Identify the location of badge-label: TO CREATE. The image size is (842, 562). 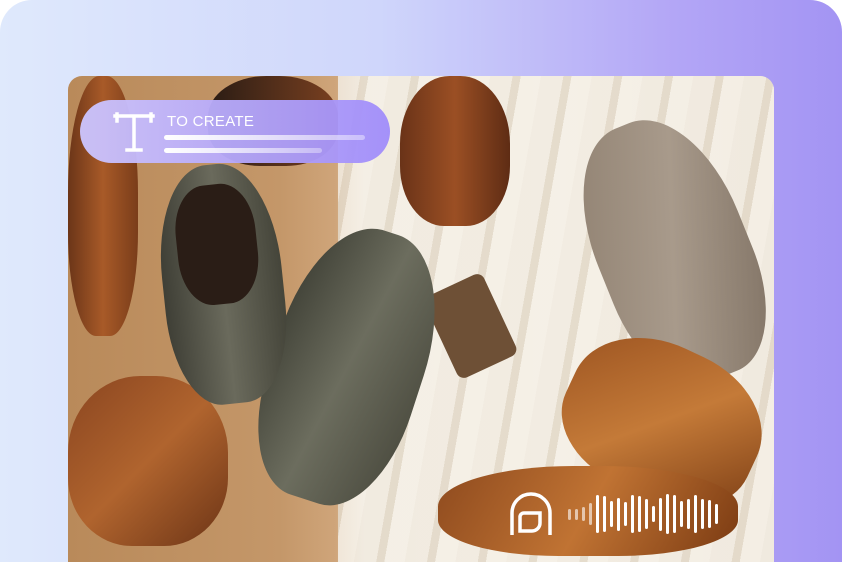
(211, 121).